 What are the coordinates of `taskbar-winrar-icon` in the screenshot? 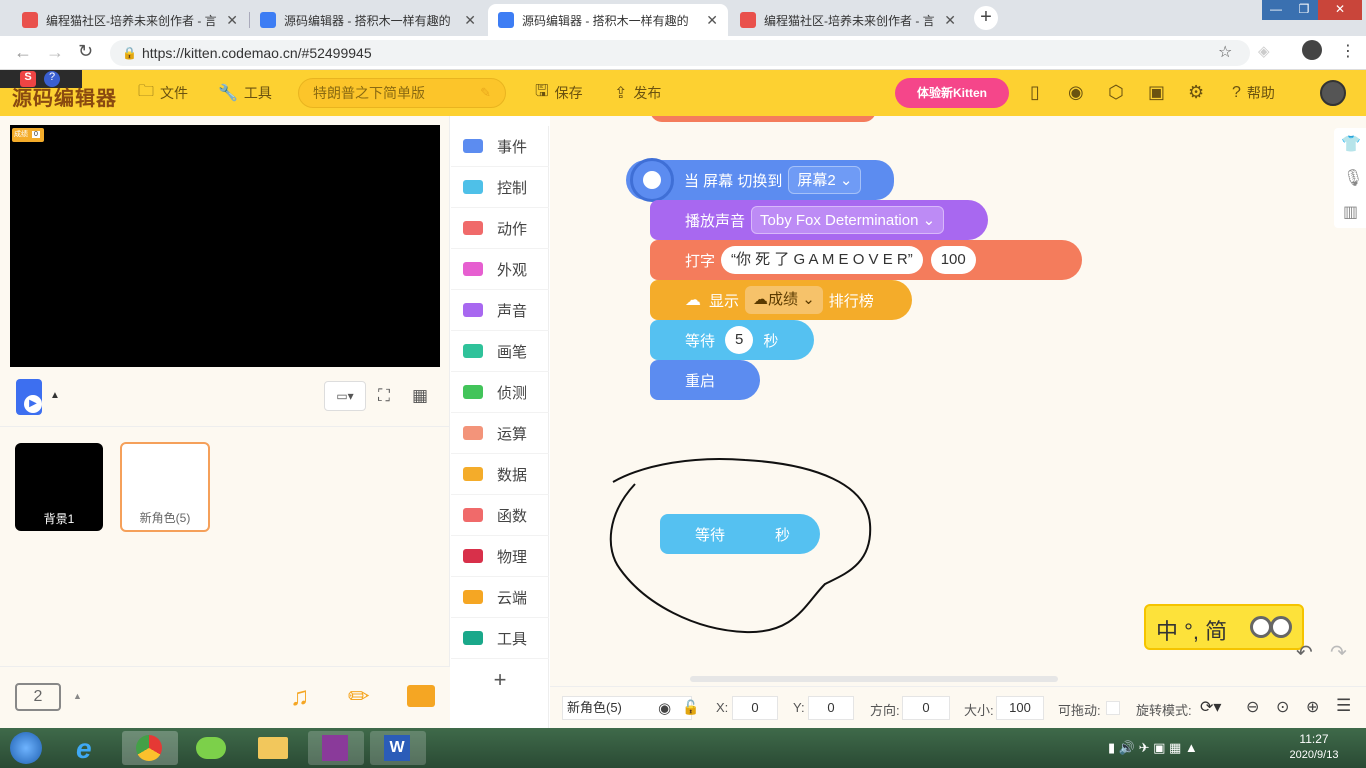 It's located at (336, 748).